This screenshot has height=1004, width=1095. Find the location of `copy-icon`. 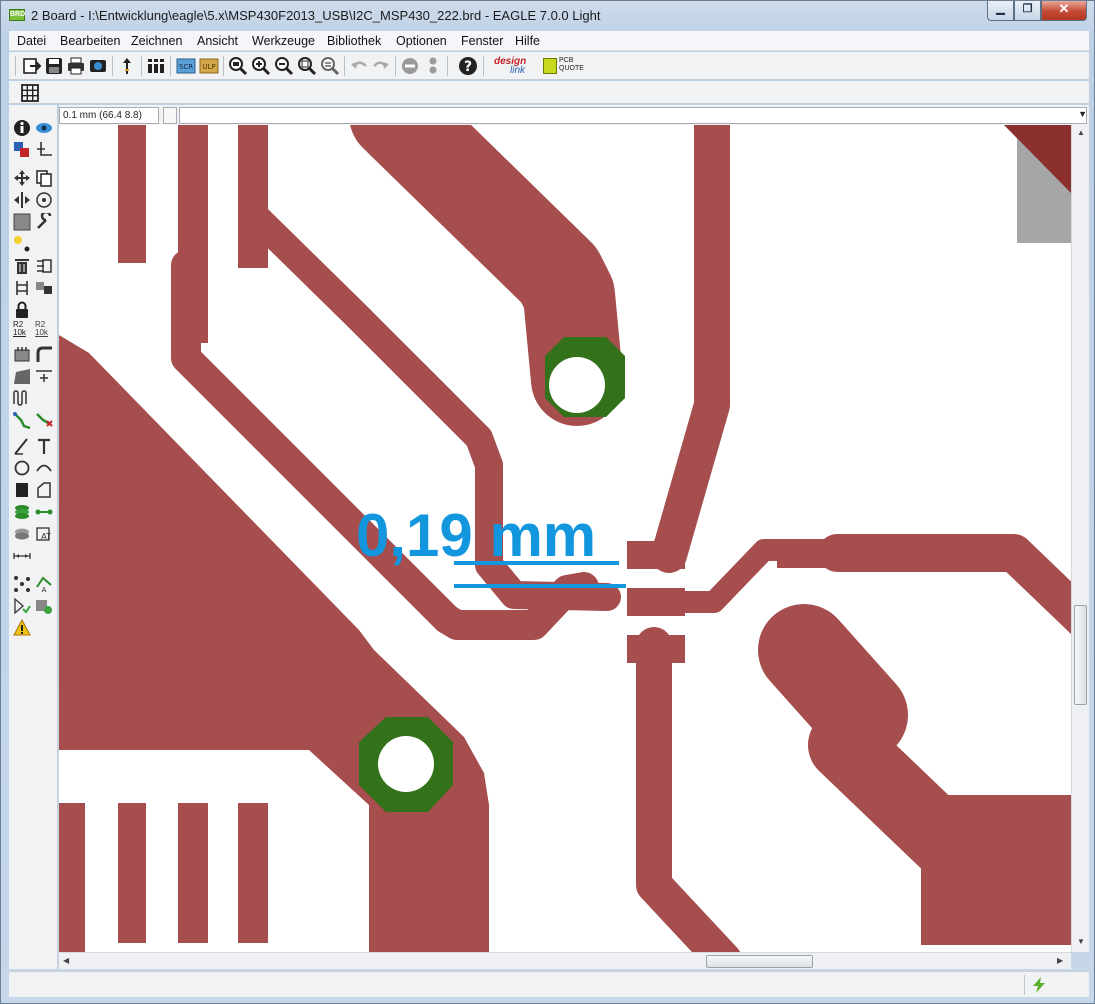

copy-icon is located at coordinates (44, 178).